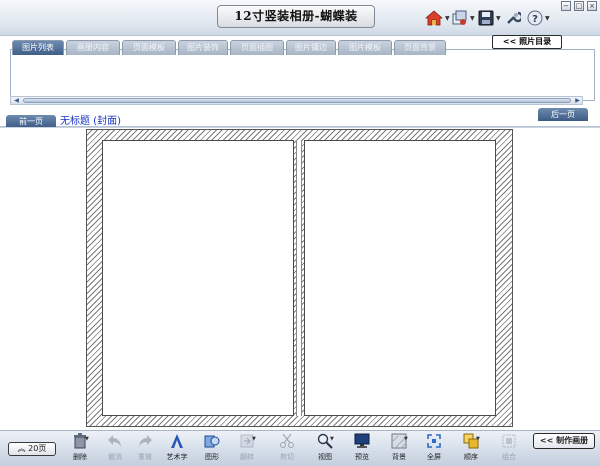 This screenshot has width=600, height=466. What do you see at coordinates (509, 457) in the screenshot?
I see `group-tool-label: 组合` at bounding box center [509, 457].